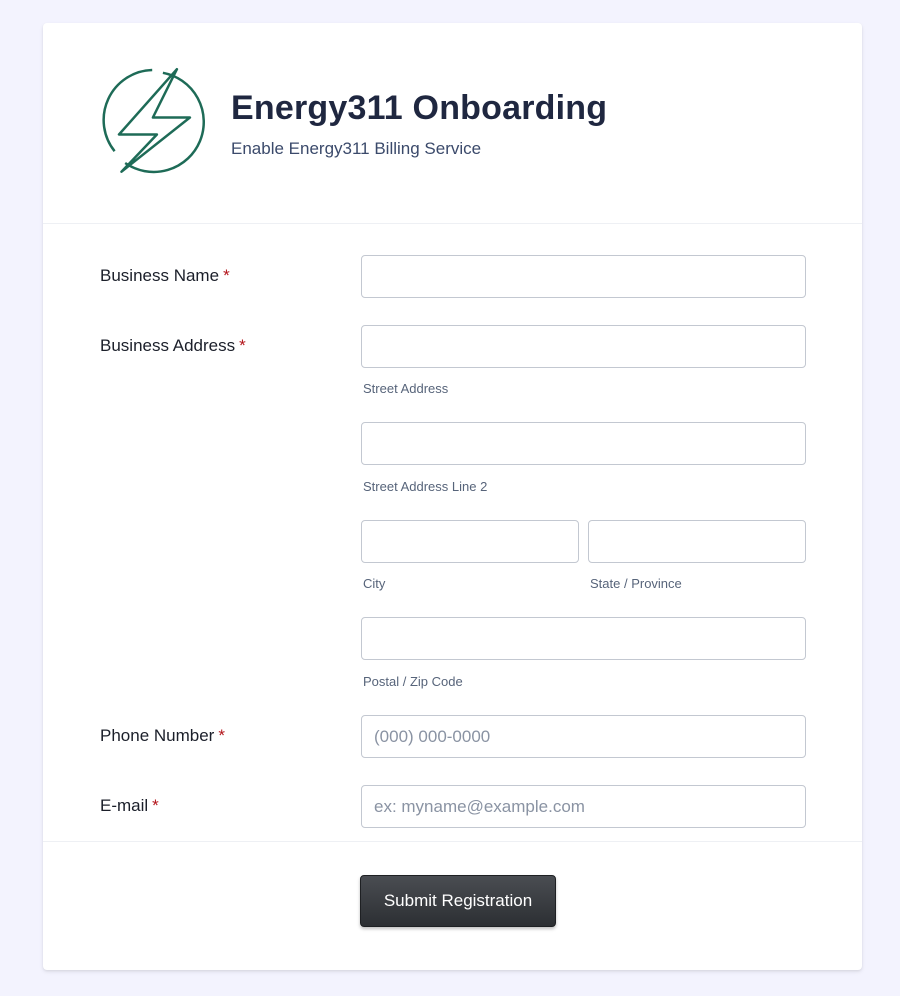  I want to click on business-name-input, so click(583, 276).